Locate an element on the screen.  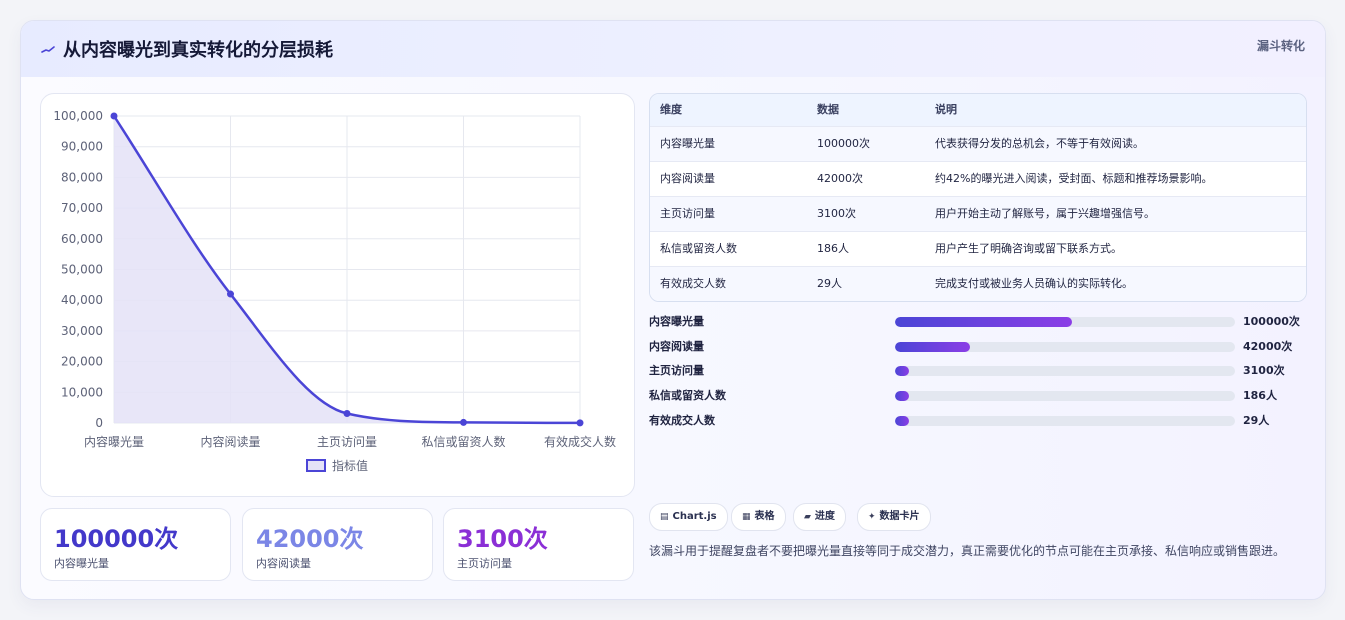
y-tick-label: 10,000 is located at coordinates (82, 392).